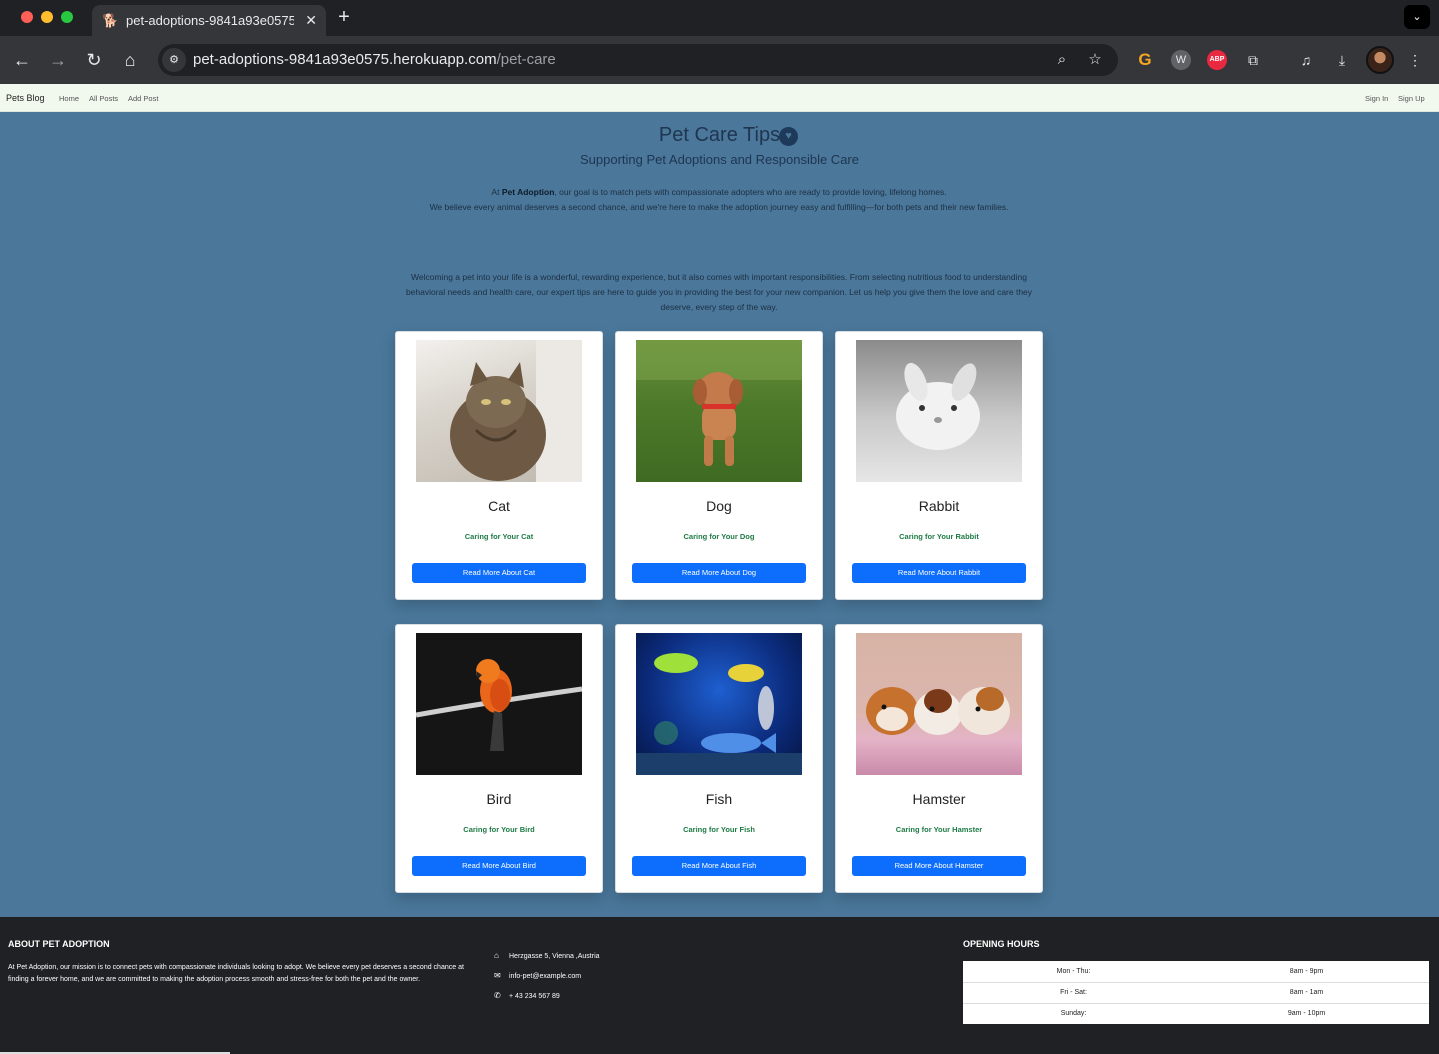 The width and height of the screenshot is (1439, 1054). What do you see at coordinates (1062, 60) in the screenshot?
I see `zoom-search-icon: ⌕` at bounding box center [1062, 60].